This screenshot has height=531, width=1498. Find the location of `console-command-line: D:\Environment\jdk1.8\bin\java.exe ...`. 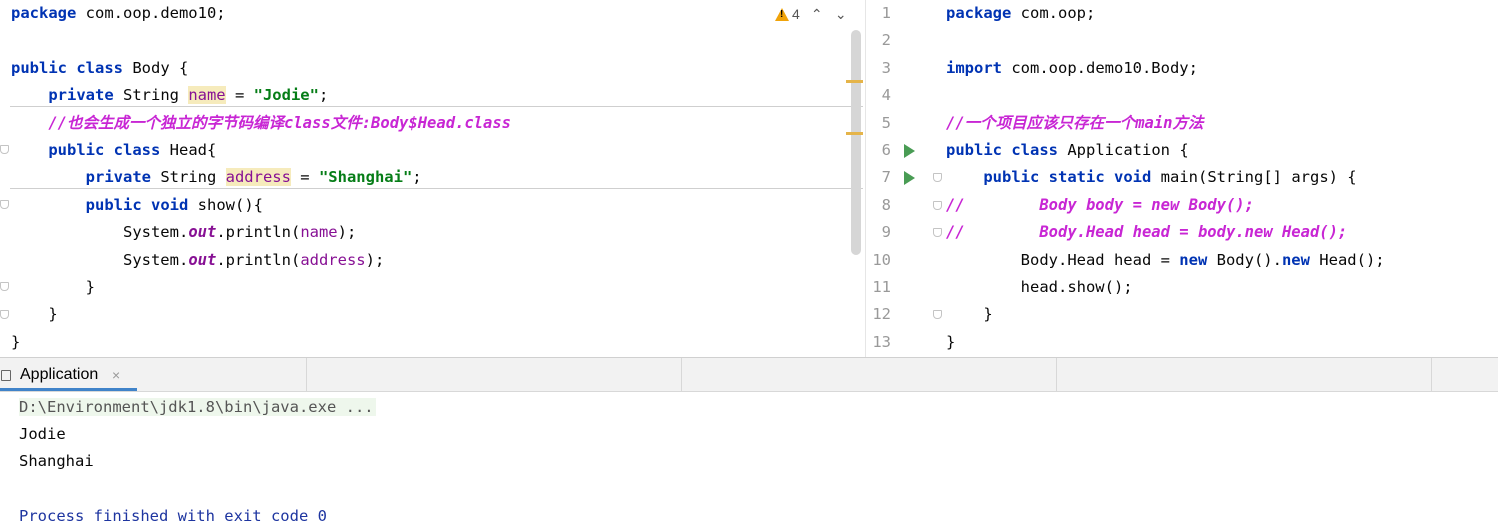

console-command-line: D:\Environment\jdk1.8\bin\java.exe ... is located at coordinates (197, 407).